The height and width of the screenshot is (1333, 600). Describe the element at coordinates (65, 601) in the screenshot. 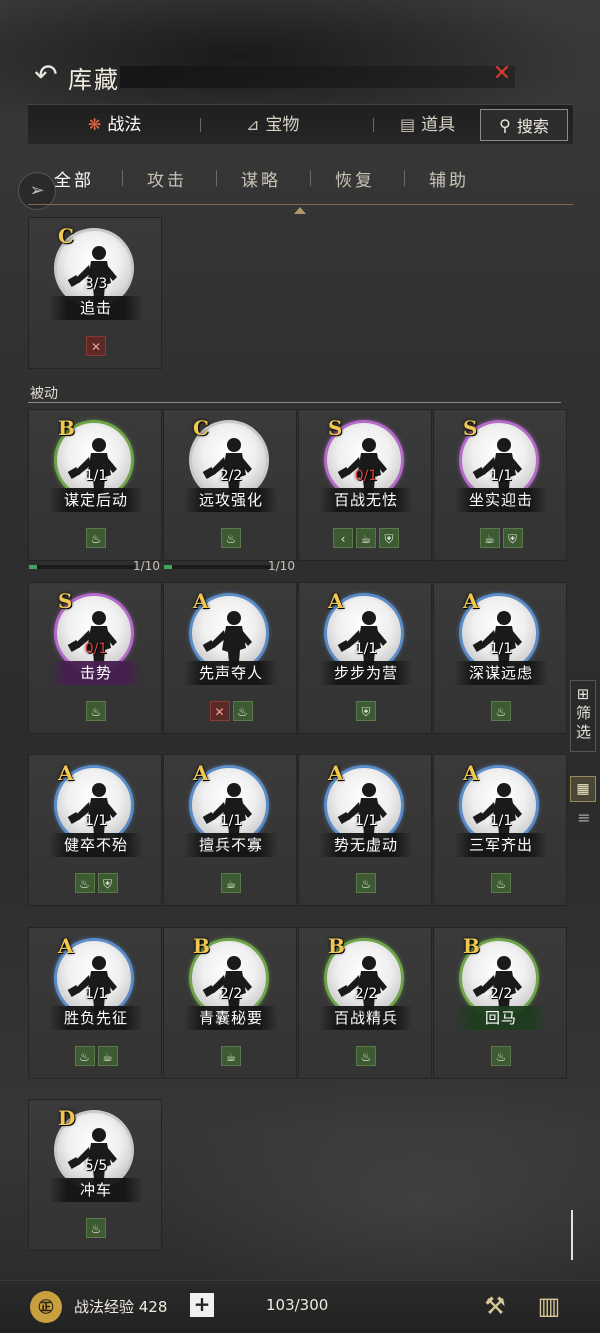

I see `grade-badge: S` at that location.